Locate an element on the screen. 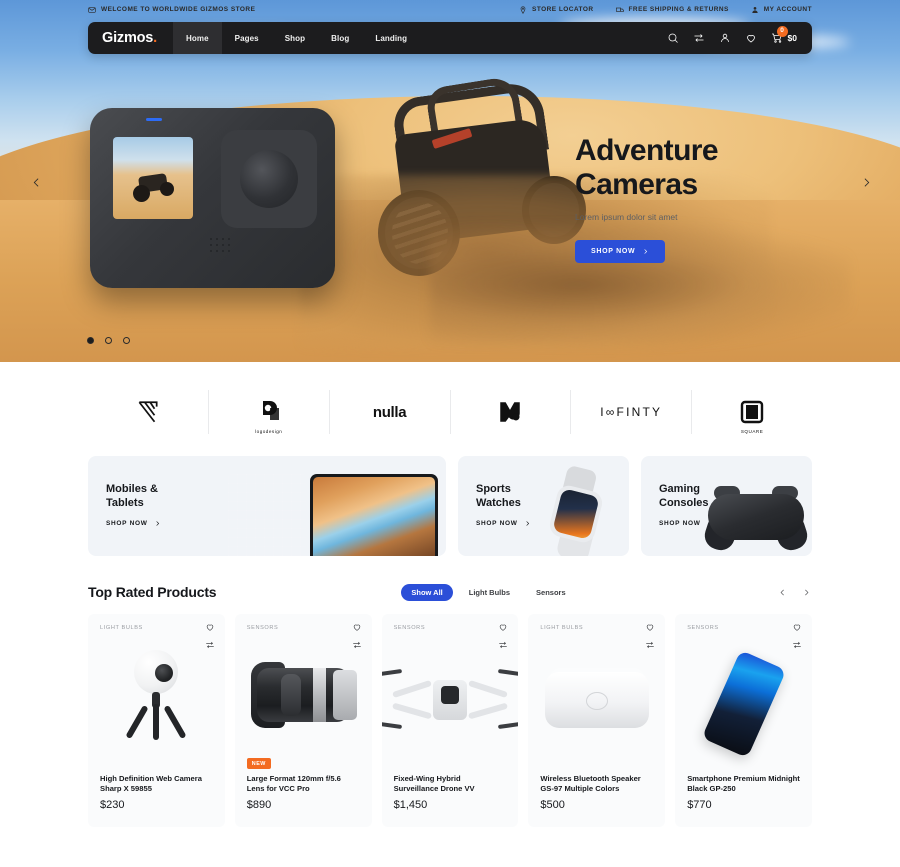 The width and height of the screenshot is (900, 867). product-price: $500 is located at coordinates (552, 805).